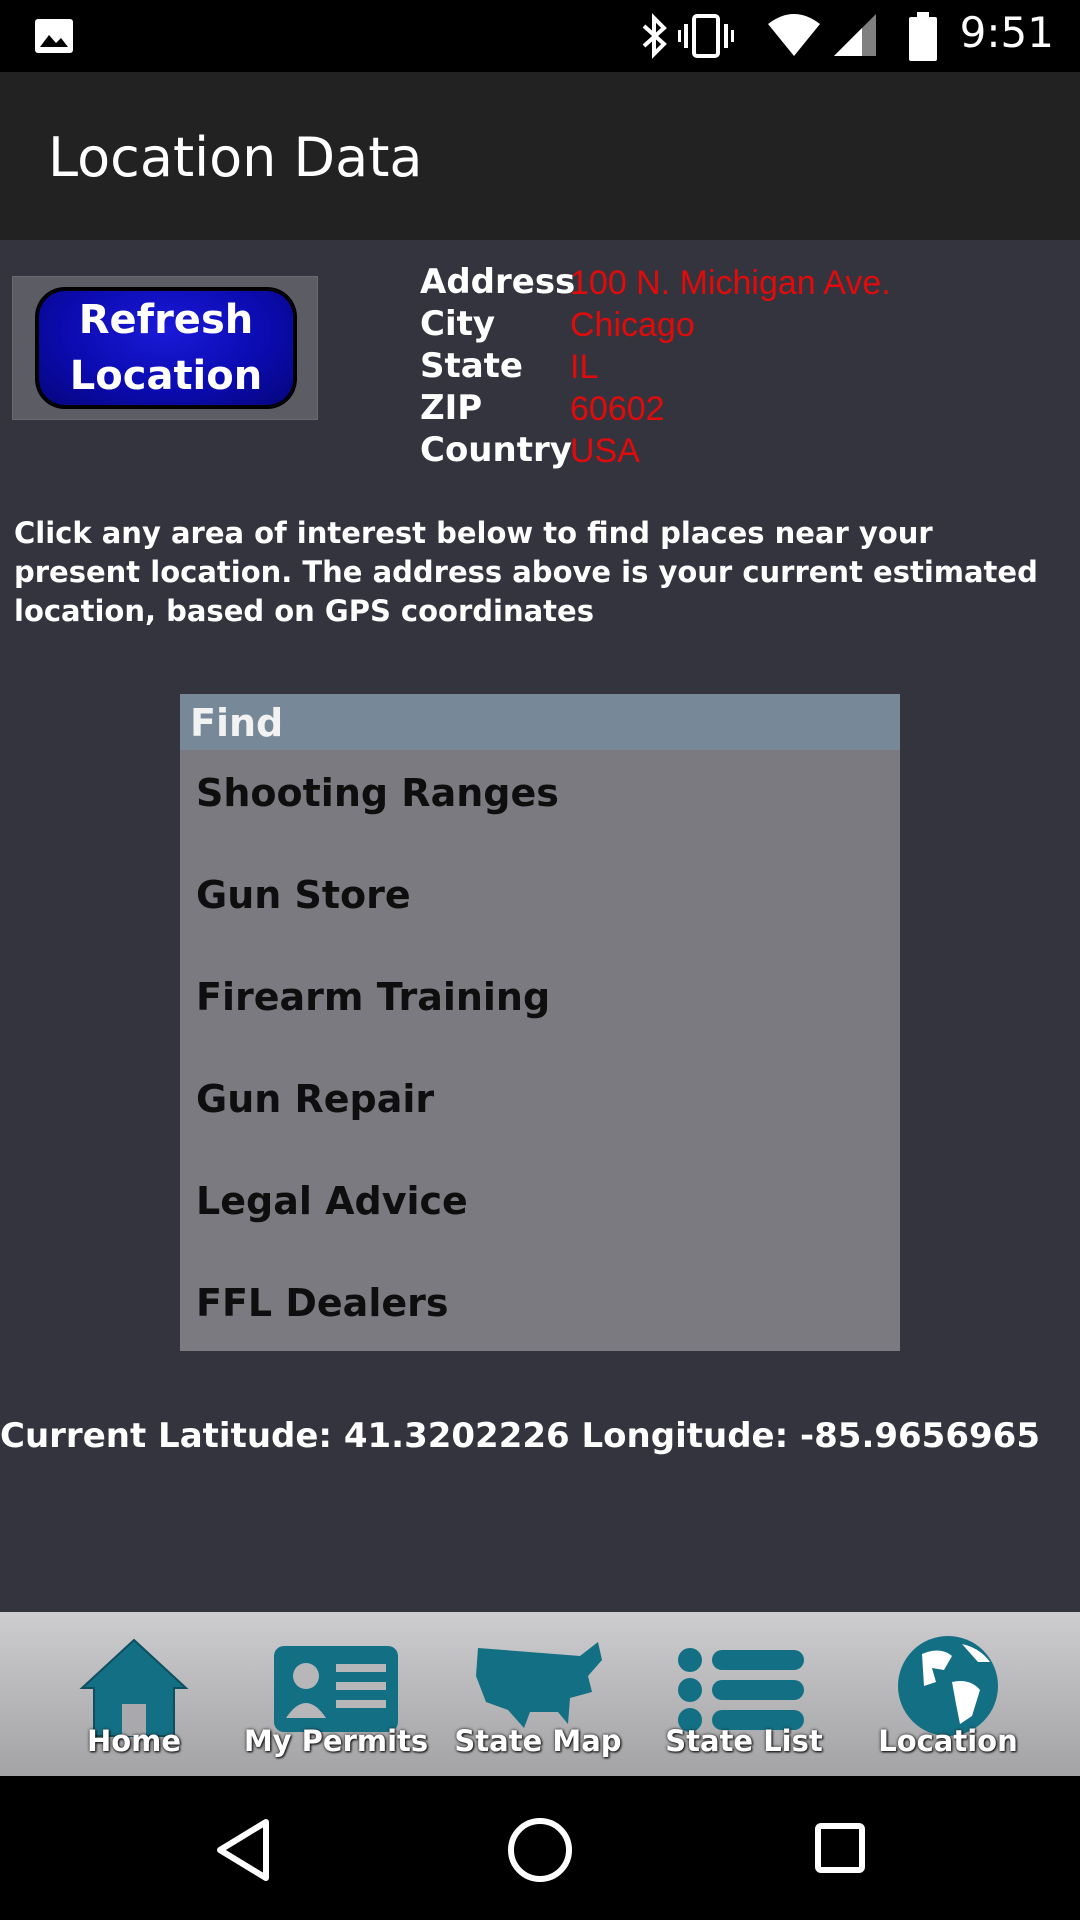  What do you see at coordinates (948, 1694) in the screenshot?
I see `tab-location: Location` at bounding box center [948, 1694].